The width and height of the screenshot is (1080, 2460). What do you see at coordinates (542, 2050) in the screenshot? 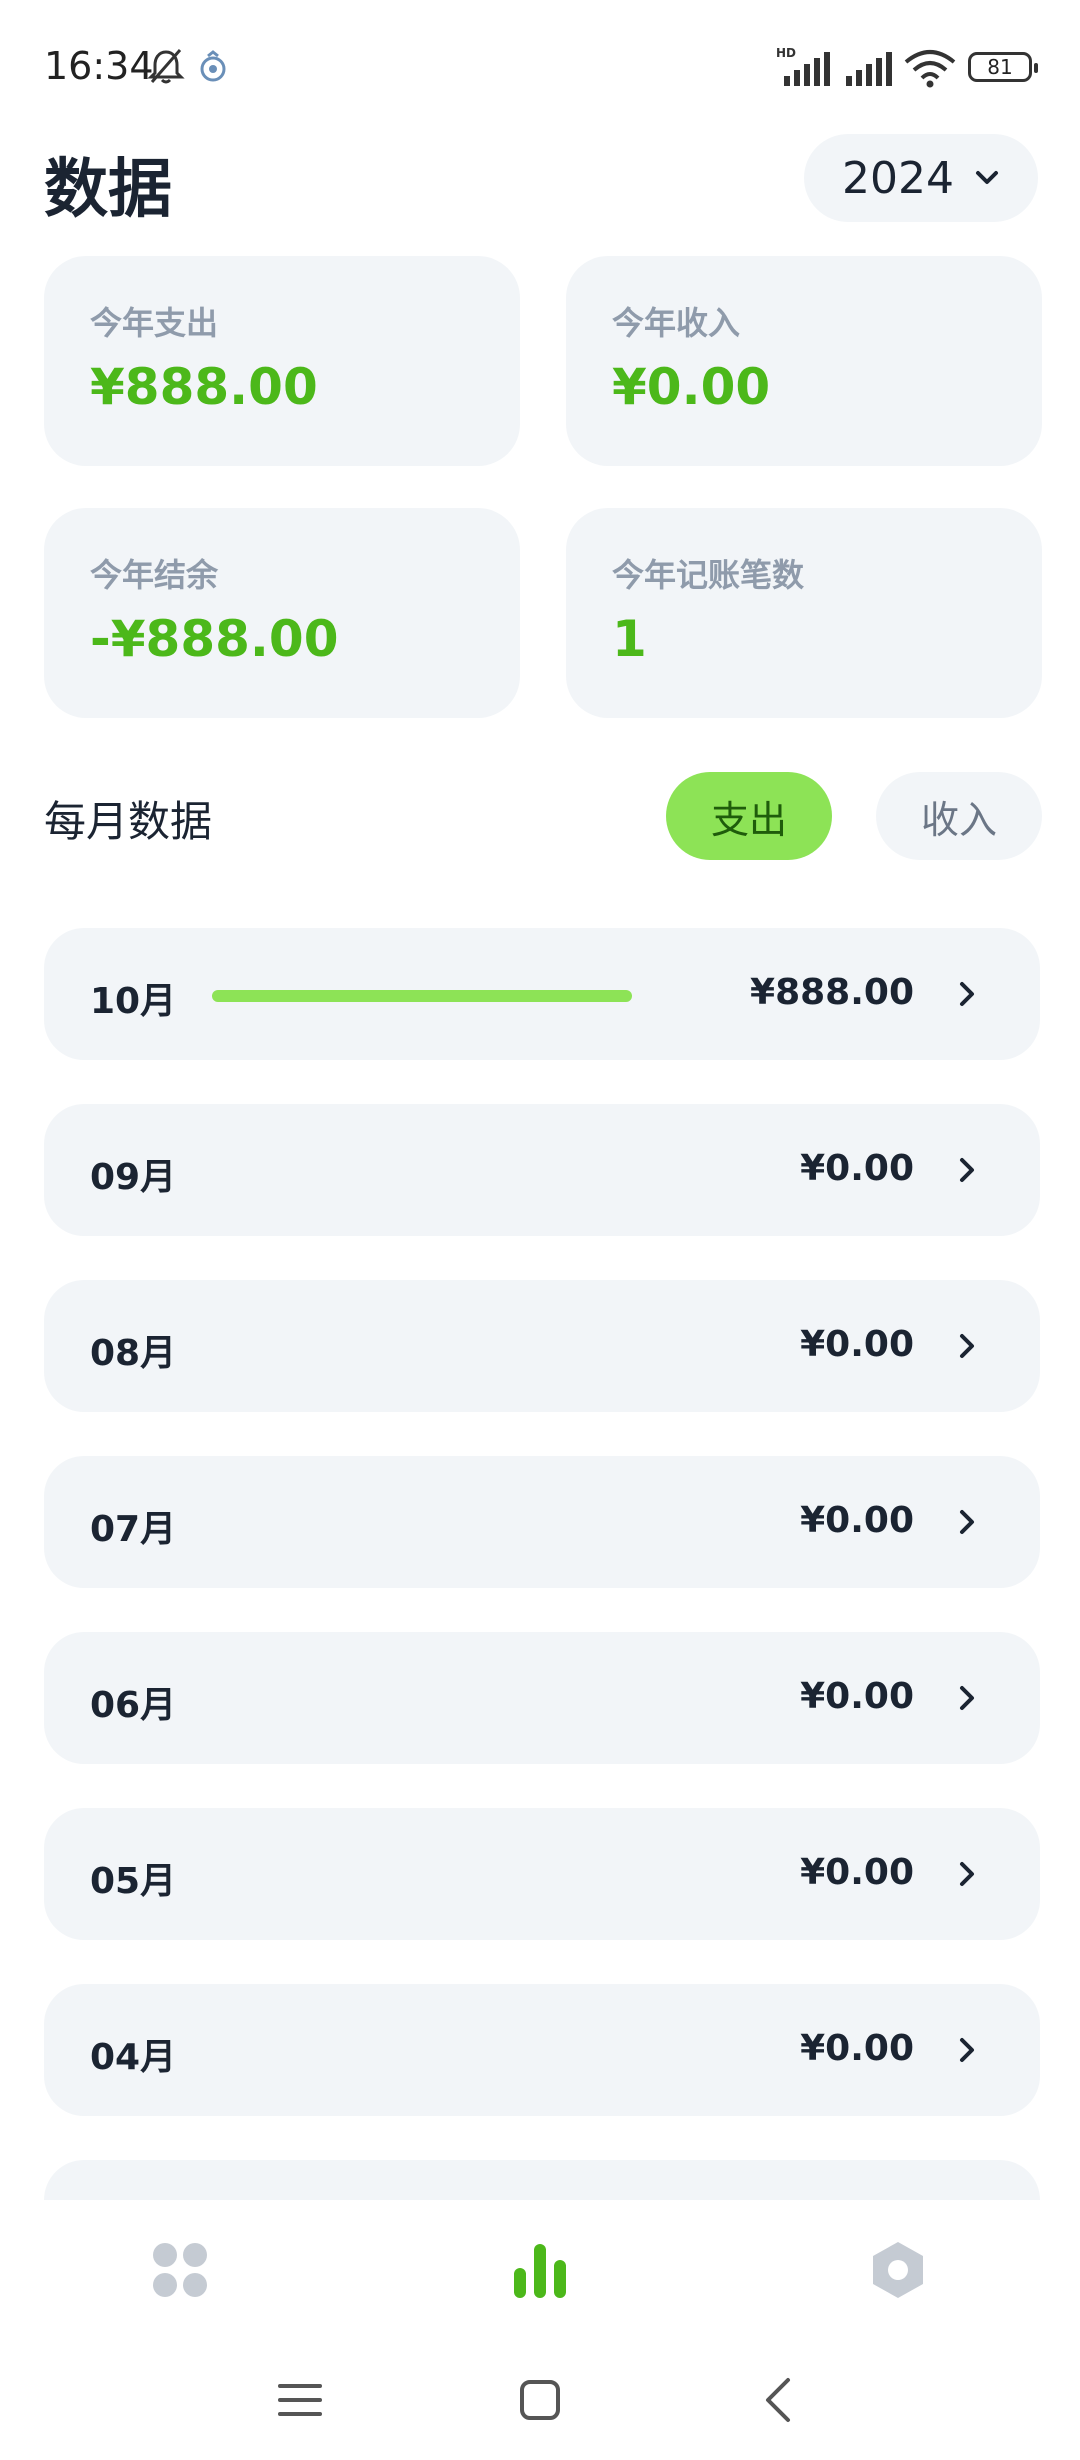
I see `month-row: 04月 ¥0.00` at bounding box center [542, 2050].